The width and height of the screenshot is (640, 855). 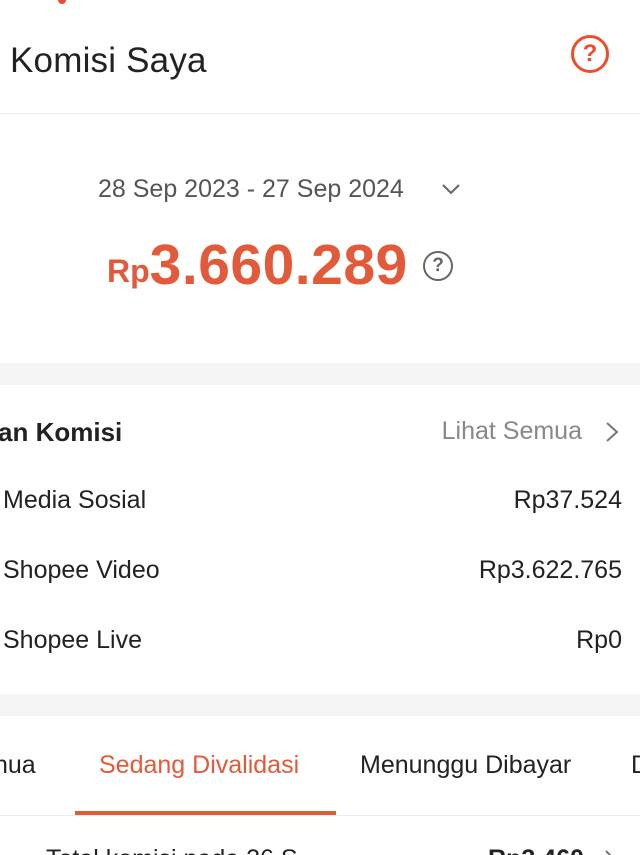 What do you see at coordinates (567, 500) in the screenshot?
I see `row-amount: Rp37.524` at bounding box center [567, 500].